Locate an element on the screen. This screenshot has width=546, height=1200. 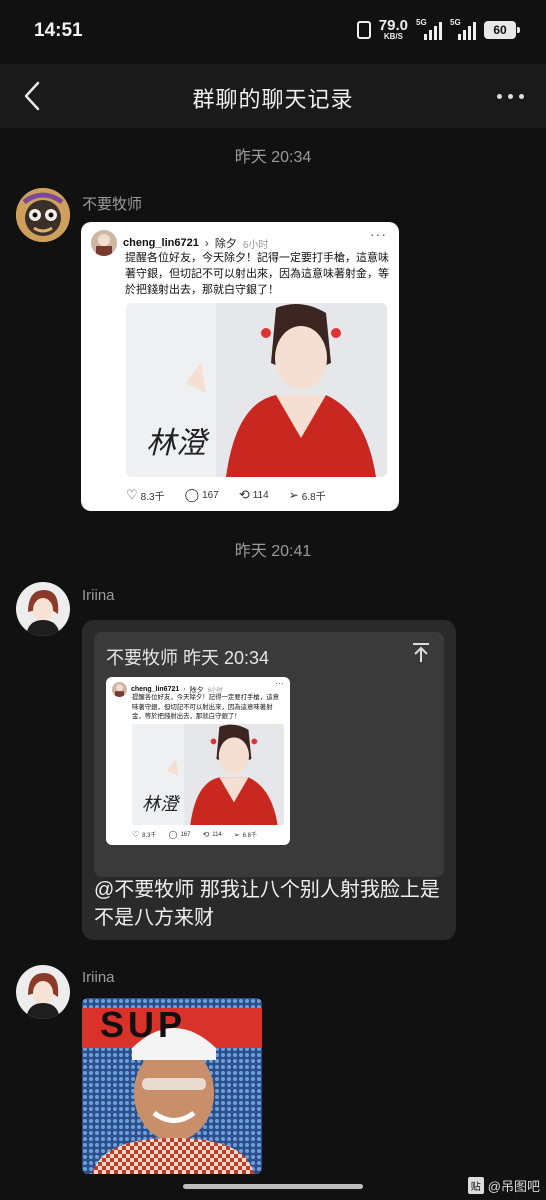
network-speed-unit: KB/S is located at coordinates (393, 36).